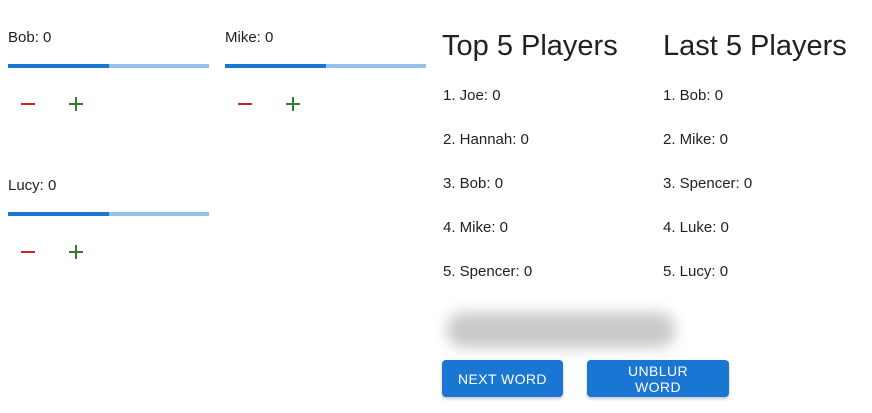 This screenshot has width=872, height=413. What do you see at coordinates (708, 183) in the screenshot?
I see `list-item: 3. Spencer: 0` at bounding box center [708, 183].